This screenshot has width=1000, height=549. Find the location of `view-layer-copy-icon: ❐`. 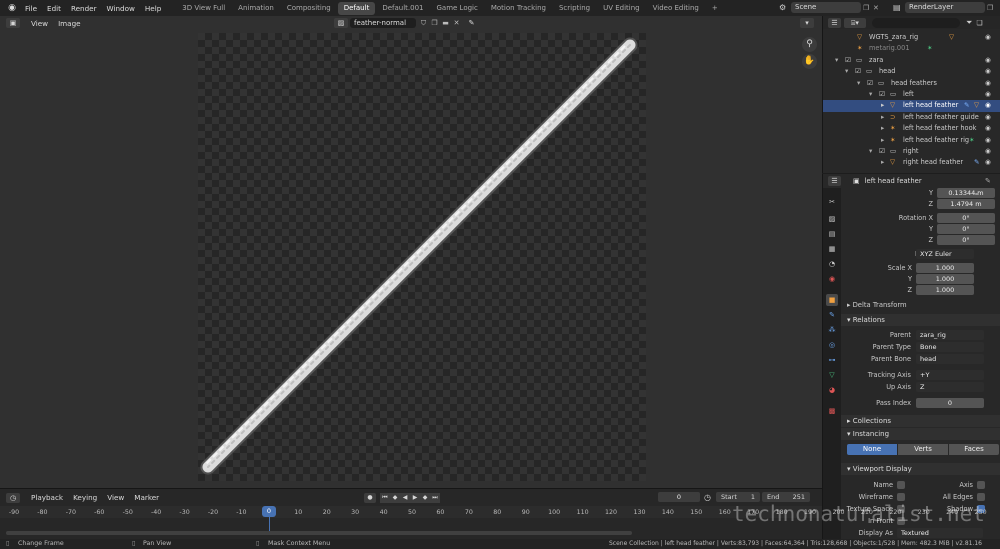

view-layer-copy-icon: ❐ is located at coordinates (992, 8).